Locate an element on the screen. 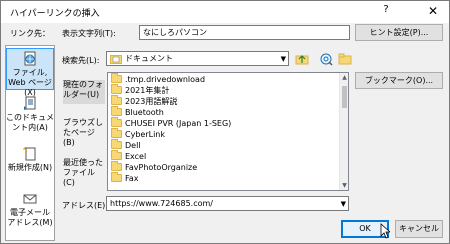 Image resolution: width=450 pixels, height=244 pixels. linkbar-item-new-document: 新規作成(N) is located at coordinates (30, 164).